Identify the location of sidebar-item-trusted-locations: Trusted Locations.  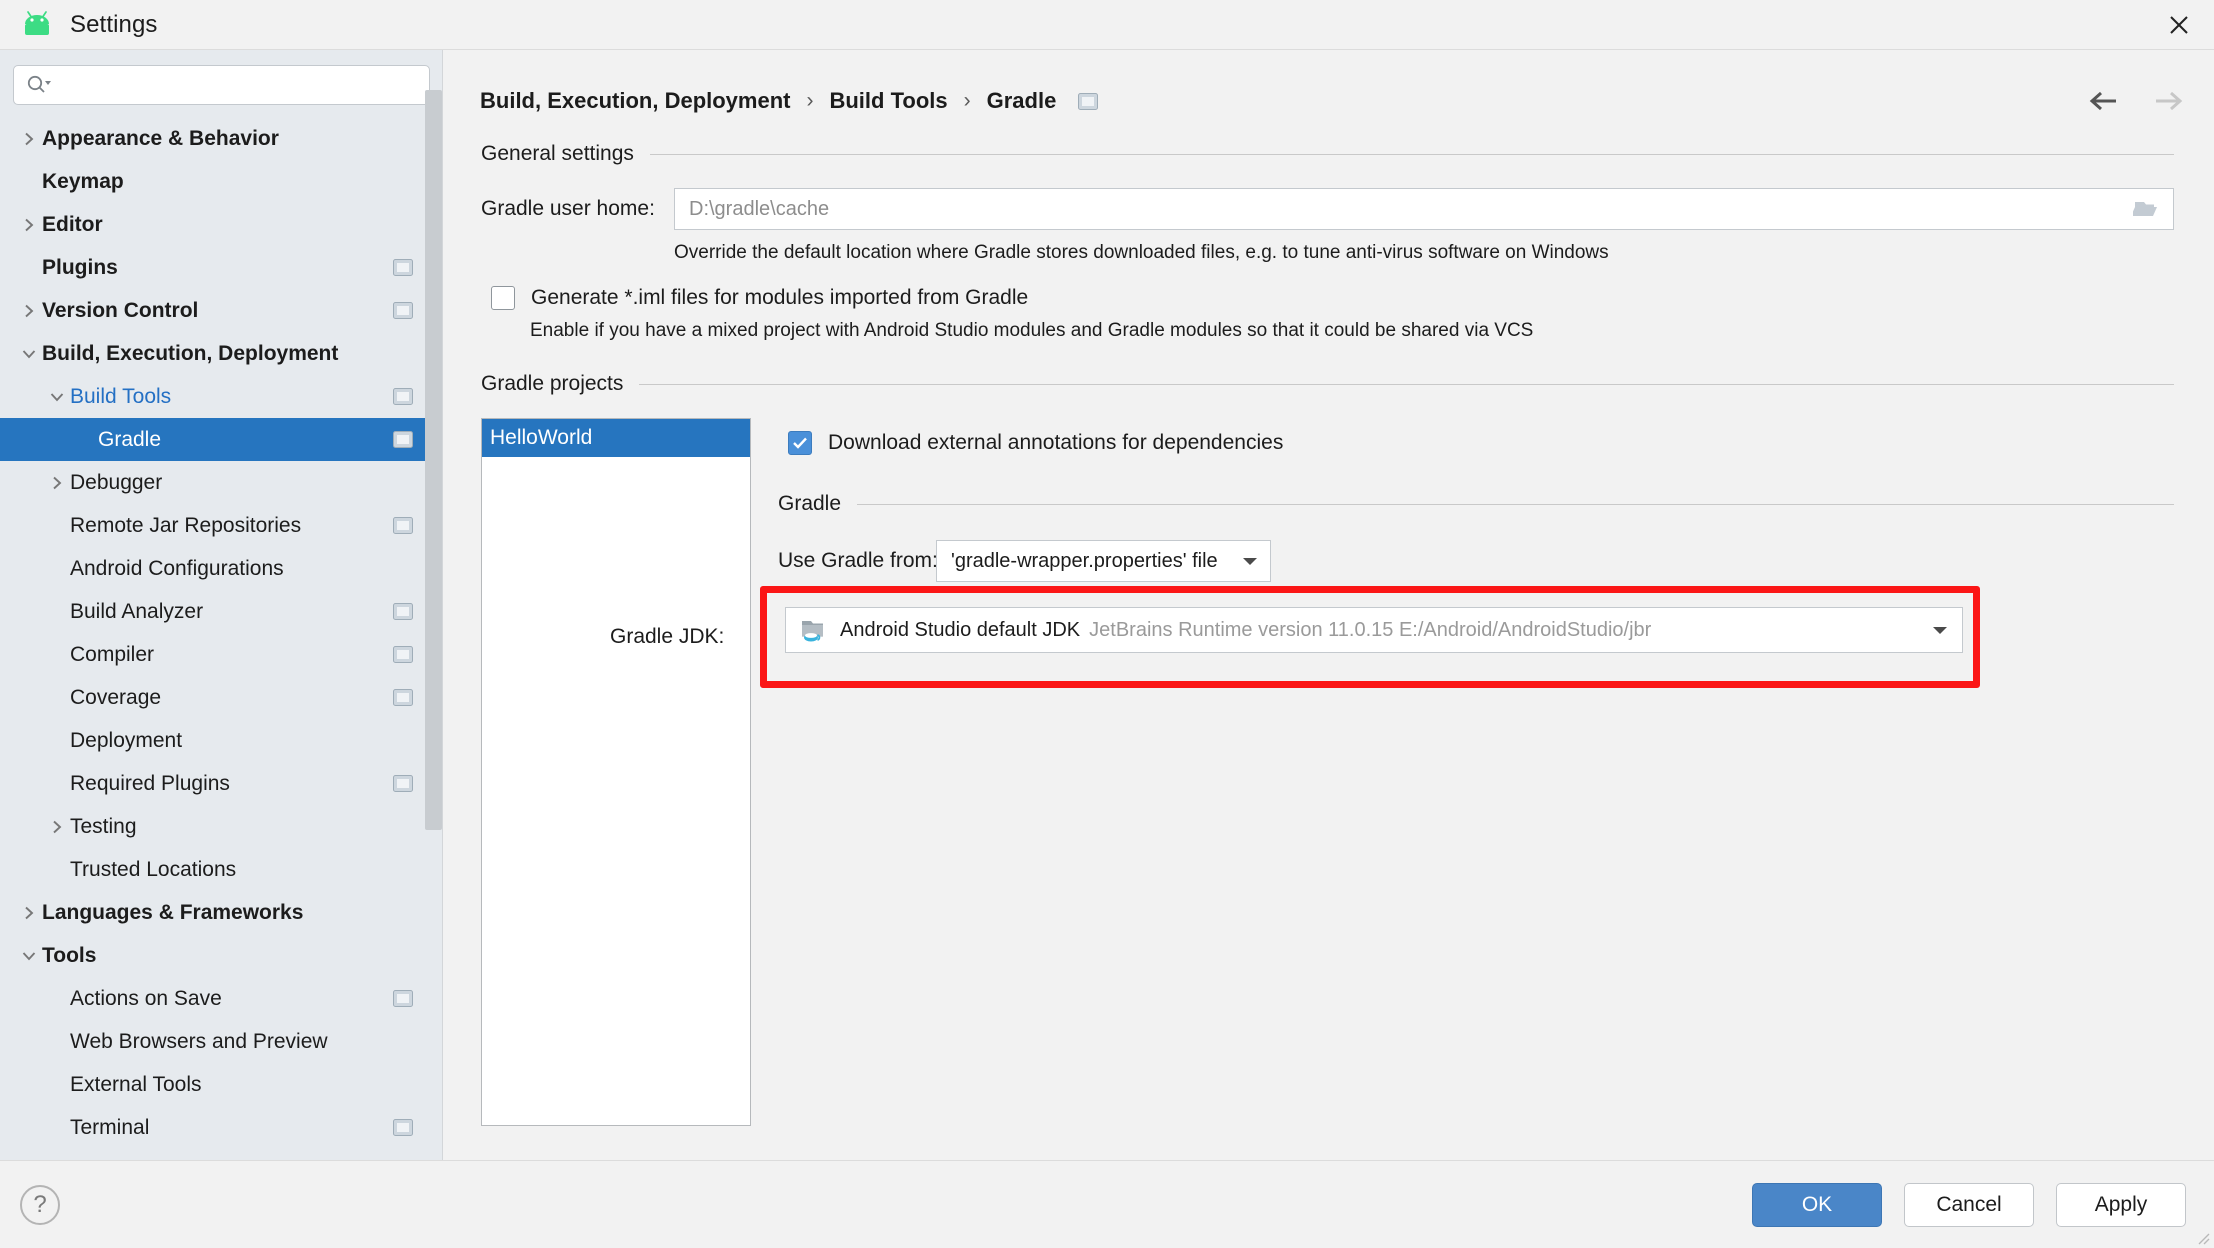
(221, 869).